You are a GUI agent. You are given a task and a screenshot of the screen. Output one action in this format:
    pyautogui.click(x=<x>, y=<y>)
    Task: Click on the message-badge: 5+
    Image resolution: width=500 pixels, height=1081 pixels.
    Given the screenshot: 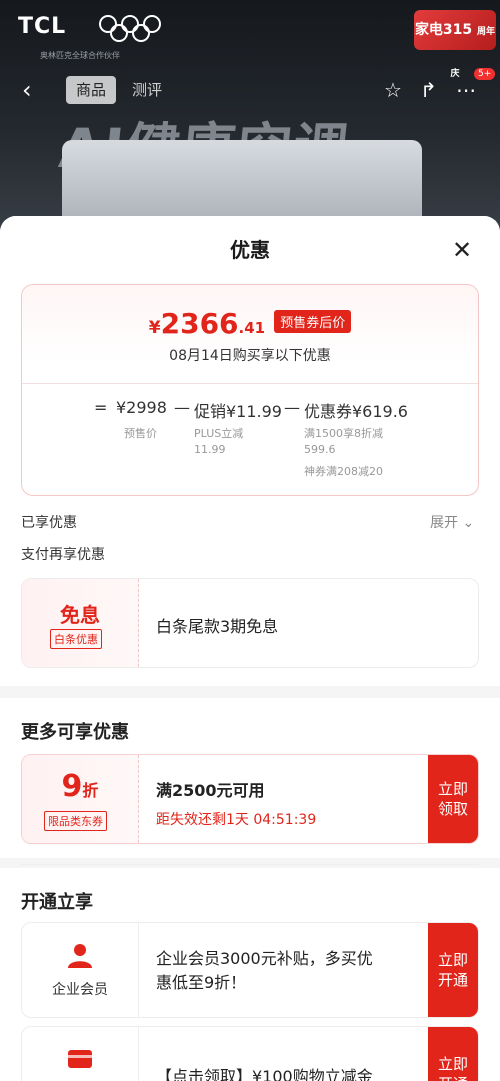 What is the action you would take?
    pyautogui.click(x=485, y=74)
    